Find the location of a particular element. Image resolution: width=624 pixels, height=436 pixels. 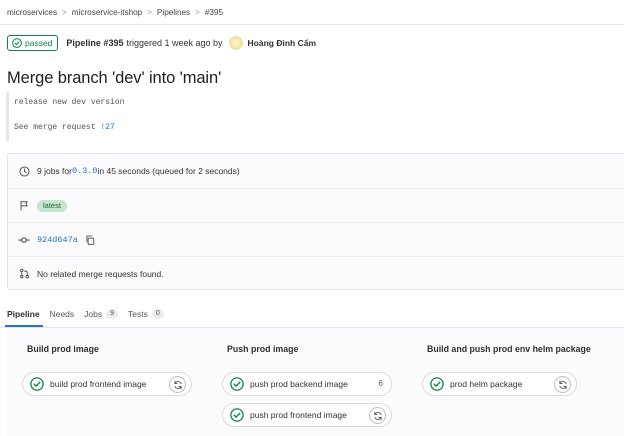

stage-title: Build prod image is located at coordinates (63, 349).